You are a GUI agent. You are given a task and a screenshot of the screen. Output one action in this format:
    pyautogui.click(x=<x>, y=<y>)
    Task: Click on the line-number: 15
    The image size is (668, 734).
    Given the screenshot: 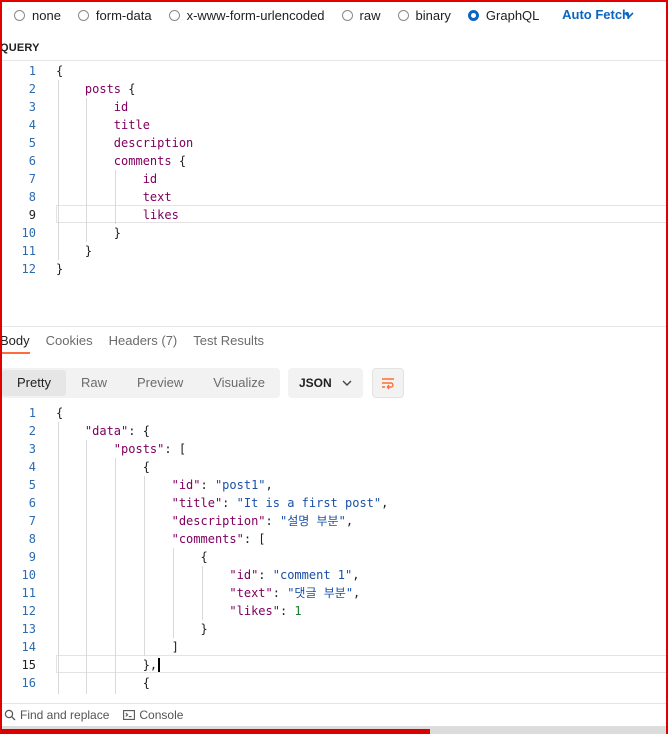 What is the action you would take?
    pyautogui.click(x=28, y=665)
    